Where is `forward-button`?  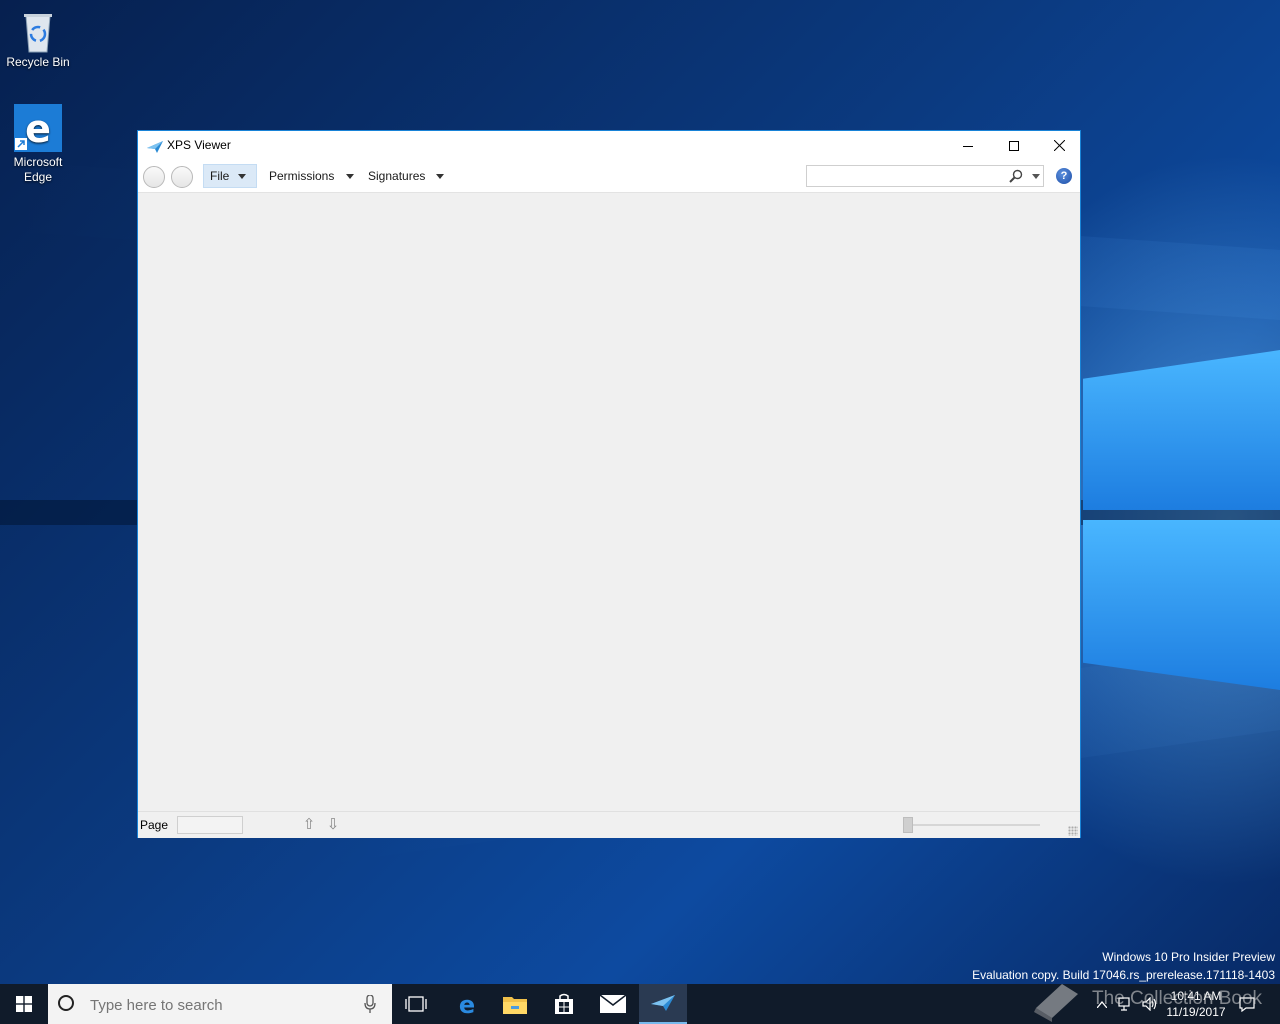
forward-button is located at coordinates (182, 177).